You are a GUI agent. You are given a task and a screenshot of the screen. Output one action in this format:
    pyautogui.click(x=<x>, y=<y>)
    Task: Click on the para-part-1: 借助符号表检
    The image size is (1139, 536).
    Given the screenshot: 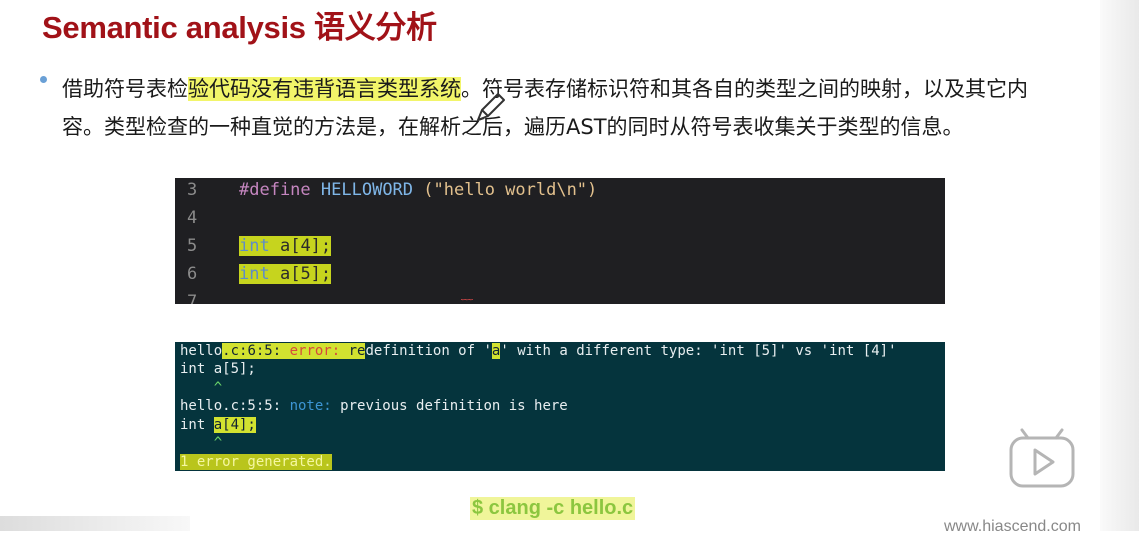 What is the action you would take?
    pyautogui.click(x=125, y=89)
    